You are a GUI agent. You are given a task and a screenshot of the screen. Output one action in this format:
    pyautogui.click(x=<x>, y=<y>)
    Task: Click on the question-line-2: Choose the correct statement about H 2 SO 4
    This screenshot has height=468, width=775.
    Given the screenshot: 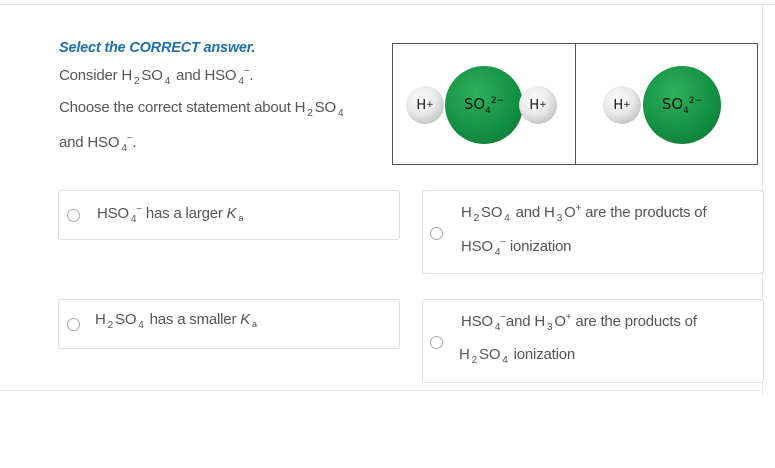 What is the action you would take?
    pyautogui.click(x=201, y=109)
    